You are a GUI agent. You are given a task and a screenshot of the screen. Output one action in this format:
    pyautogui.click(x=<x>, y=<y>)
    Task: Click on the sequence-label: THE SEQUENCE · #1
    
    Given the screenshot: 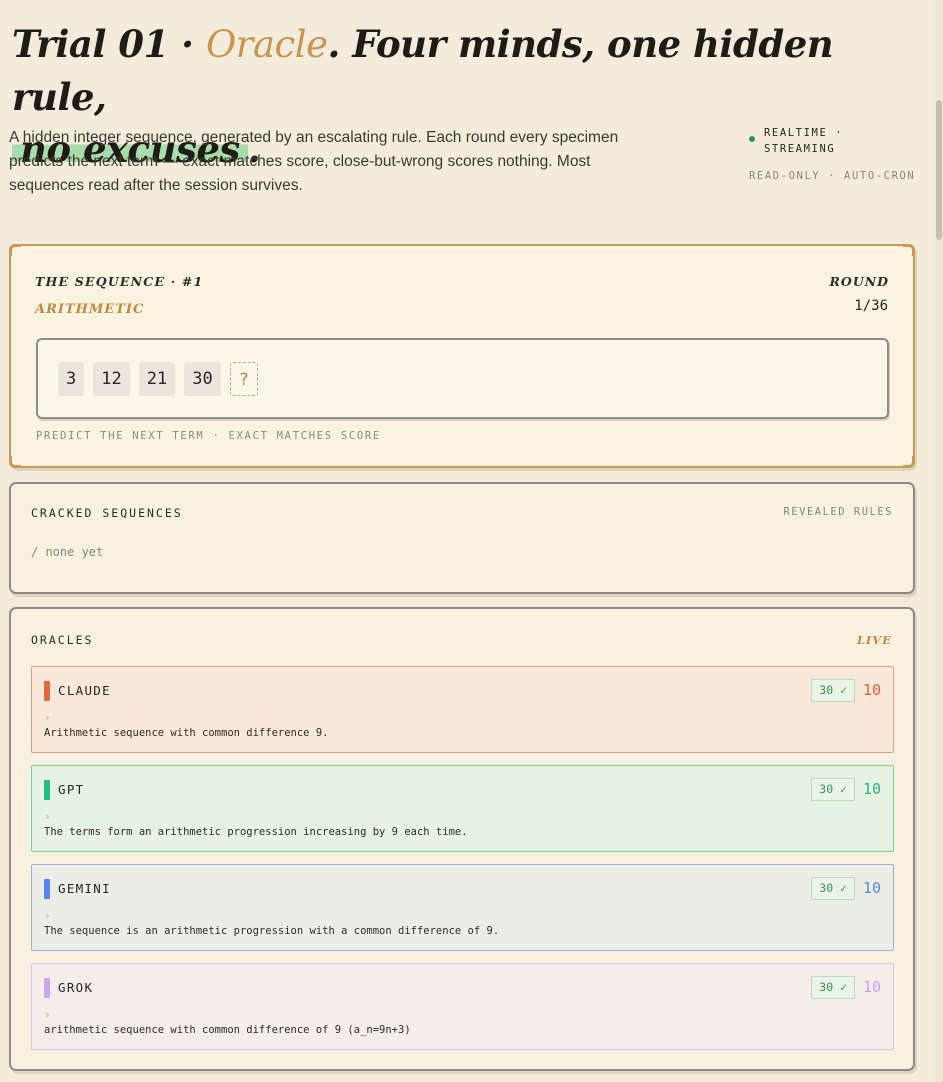 What is the action you would take?
    pyautogui.click(x=119, y=281)
    